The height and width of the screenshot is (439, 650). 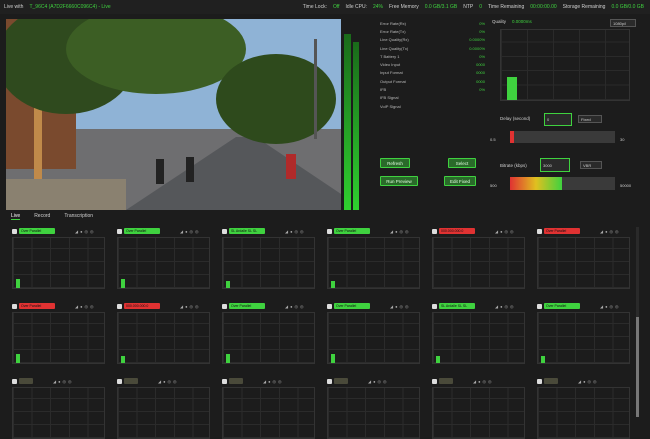 I want to click on run-preview-button: Run Preview, so click(x=399, y=181).